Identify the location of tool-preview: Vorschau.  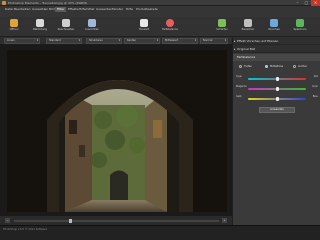
(274, 27).